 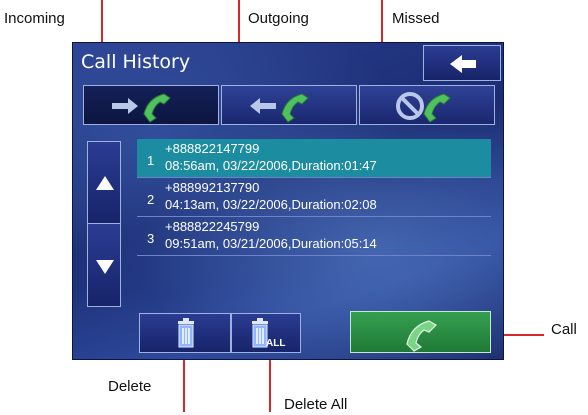 I want to click on scroll-up-button, so click(x=104, y=183).